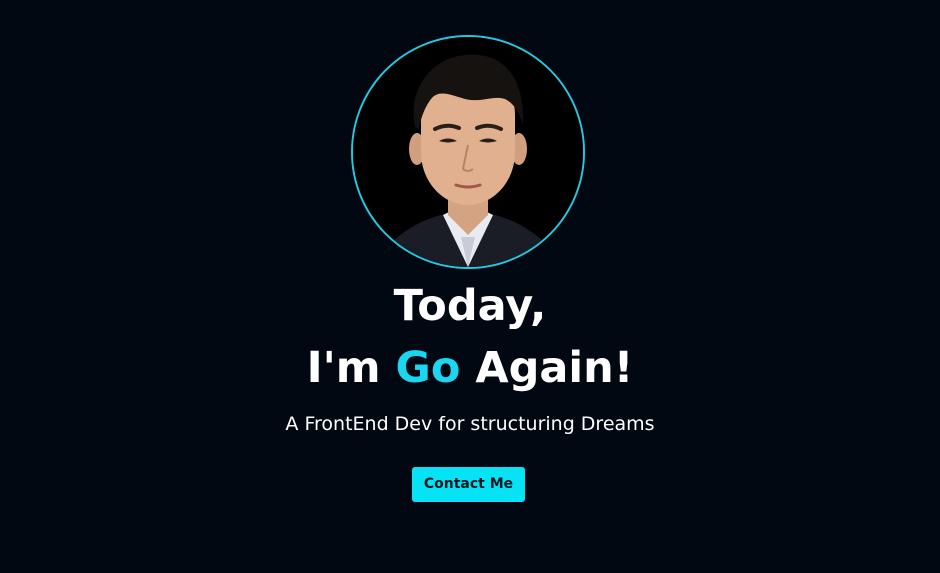 The image size is (940, 573). What do you see at coordinates (468, 484) in the screenshot?
I see `contact-me-button: Contact Me` at bounding box center [468, 484].